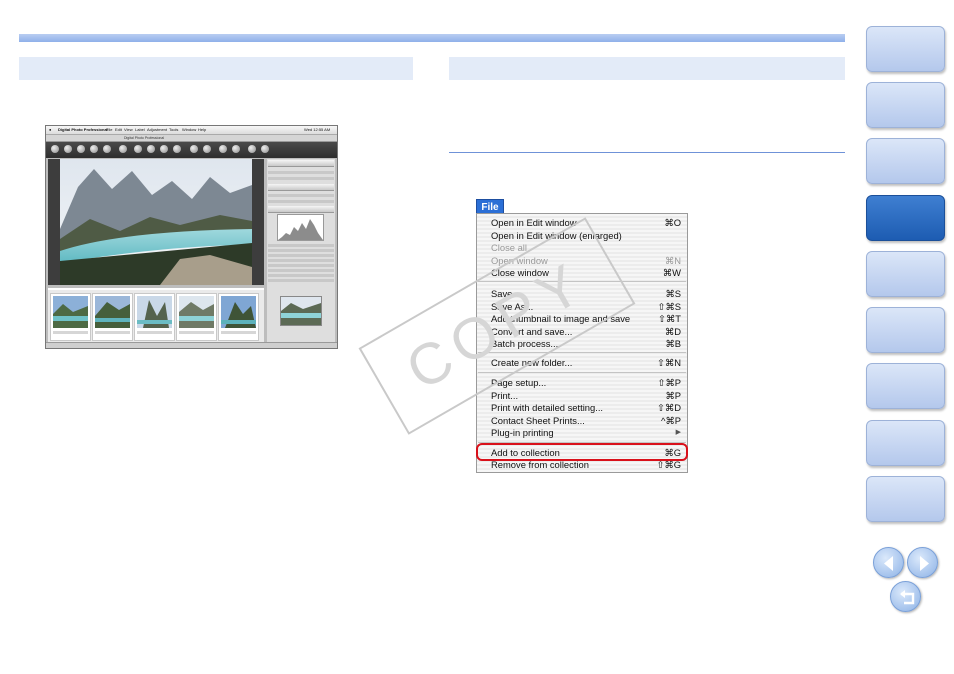 The width and height of the screenshot is (954, 674). Describe the element at coordinates (582, 452) in the screenshot. I see `highlight-add-to-collection` at that location.